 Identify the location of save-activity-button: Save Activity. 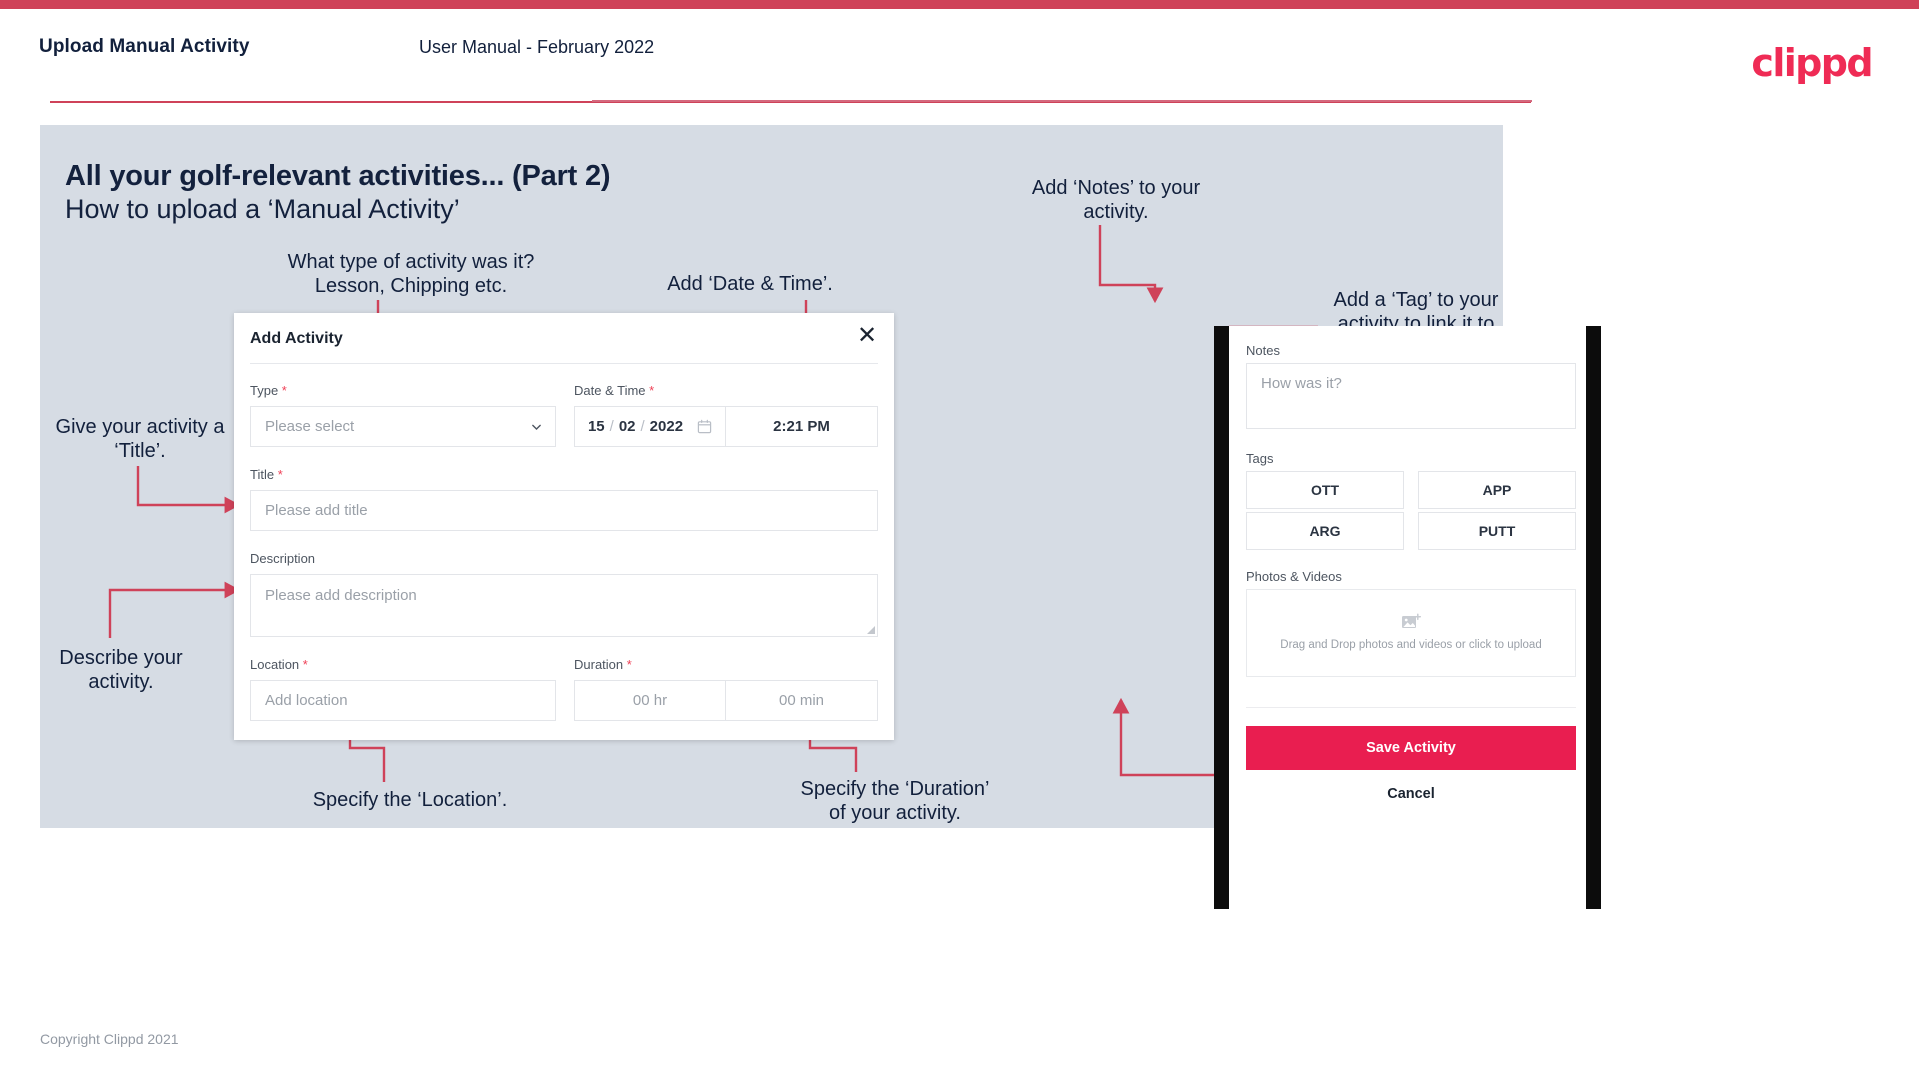
(1411, 748).